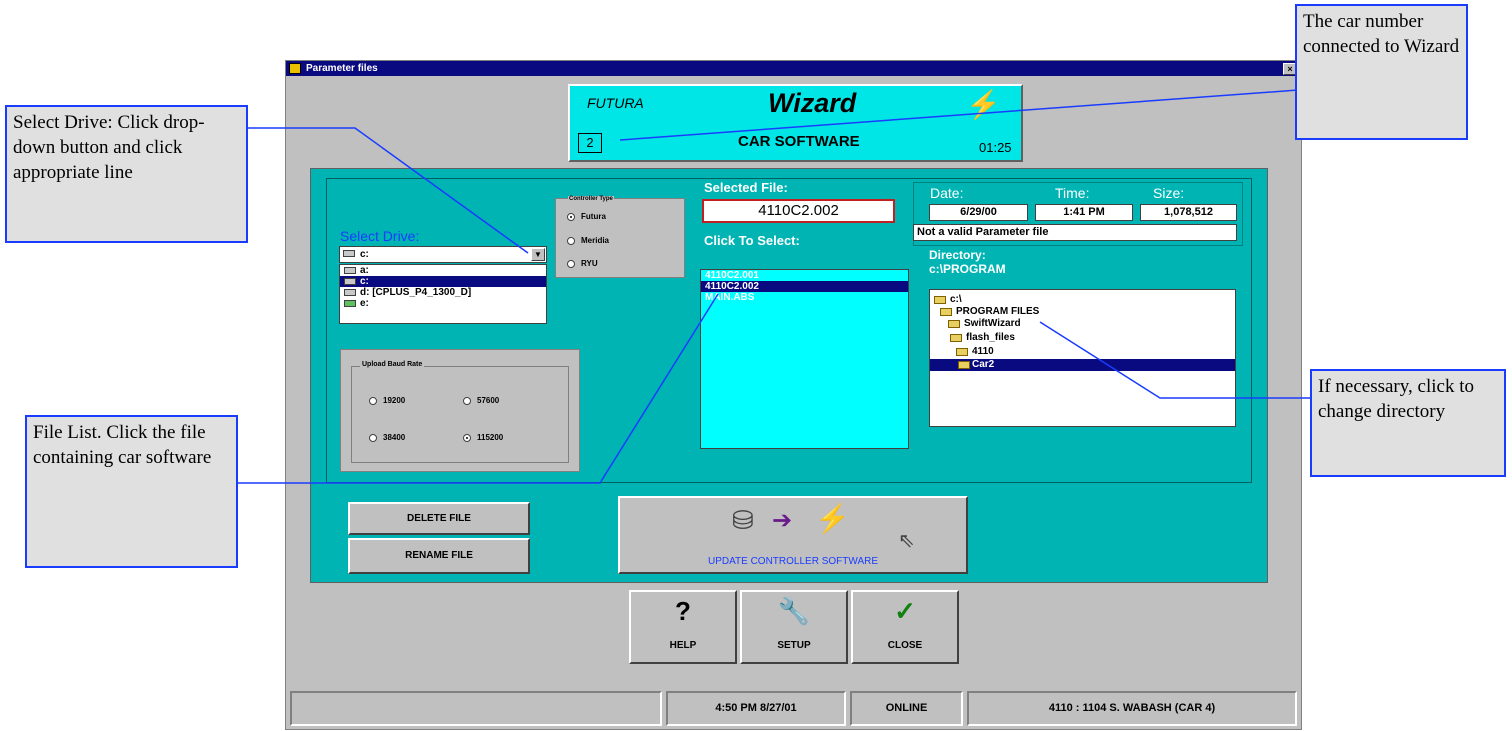 The width and height of the screenshot is (1512, 731). I want to click on annotation-directory: If necessary, click to change directory, so click(1408, 423).